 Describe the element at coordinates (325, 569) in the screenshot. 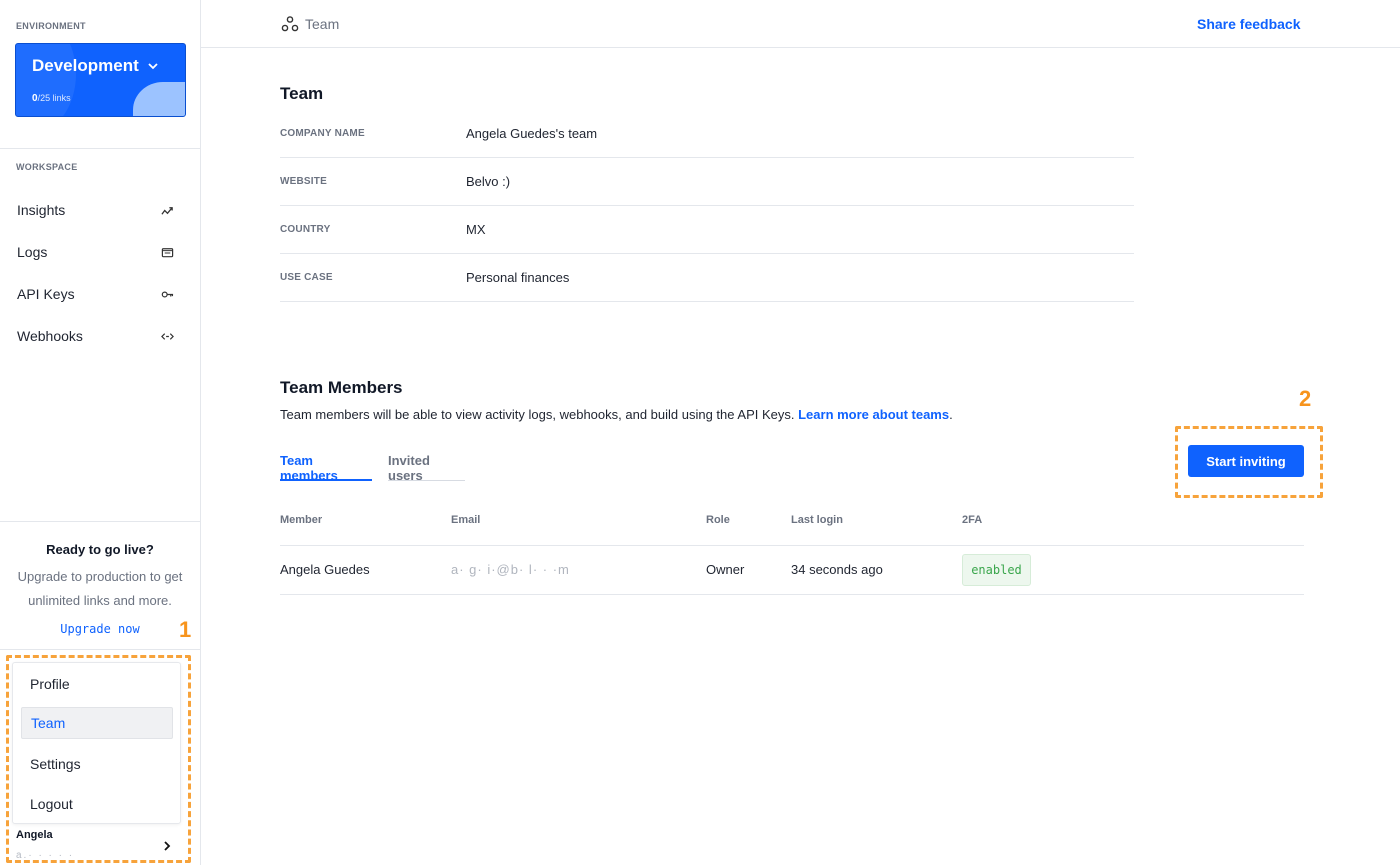

I see `cell-member: Angela Guedes` at that location.